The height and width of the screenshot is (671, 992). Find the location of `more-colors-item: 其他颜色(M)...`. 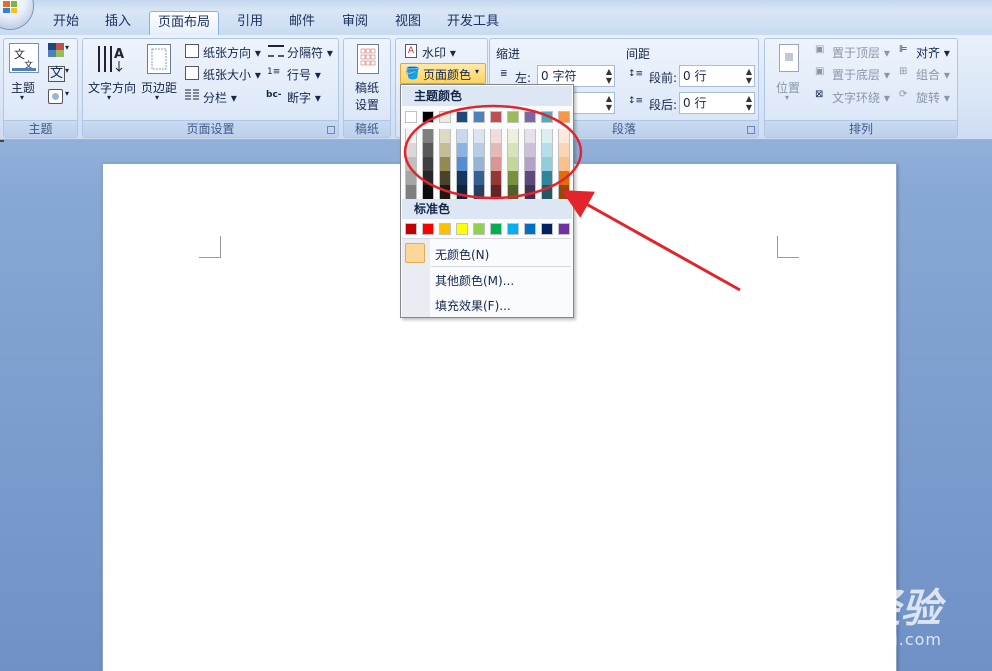

more-colors-item: 其他颜色(M)... is located at coordinates (474, 280).